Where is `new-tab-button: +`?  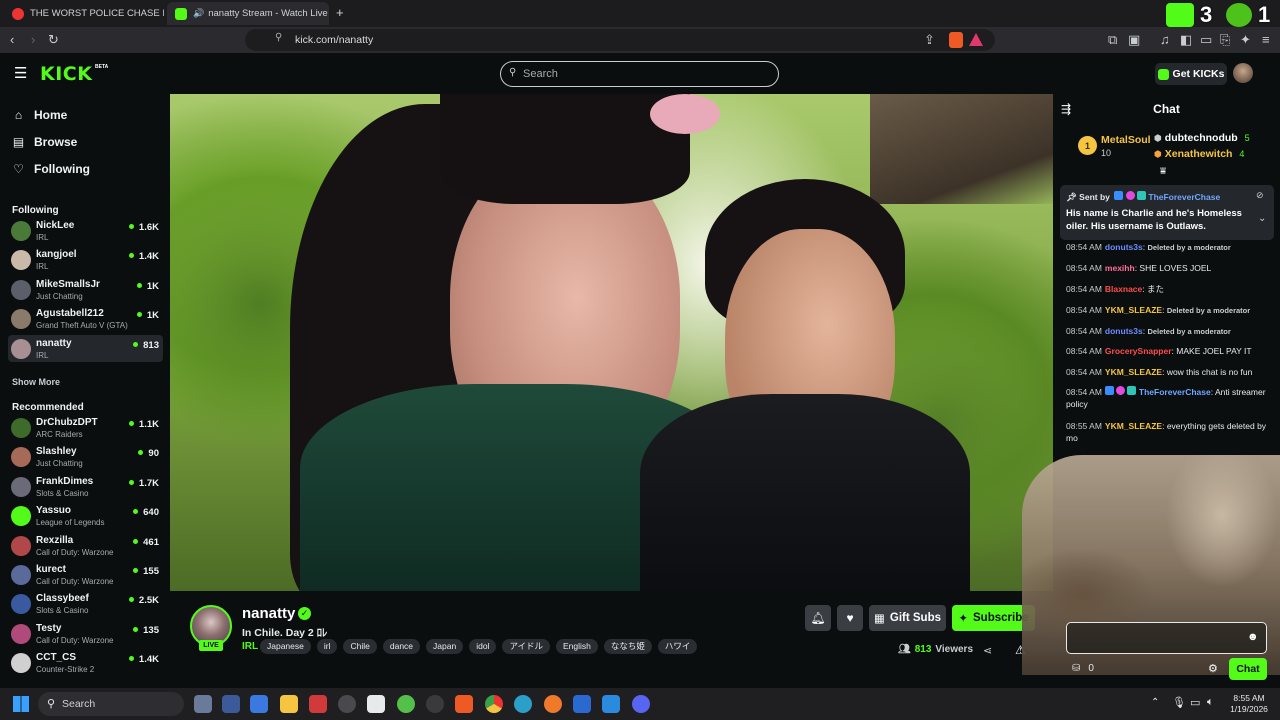 new-tab-button: + is located at coordinates (340, 12).